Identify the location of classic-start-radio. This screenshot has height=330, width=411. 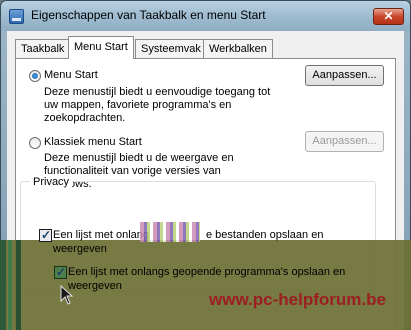
(35, 143).